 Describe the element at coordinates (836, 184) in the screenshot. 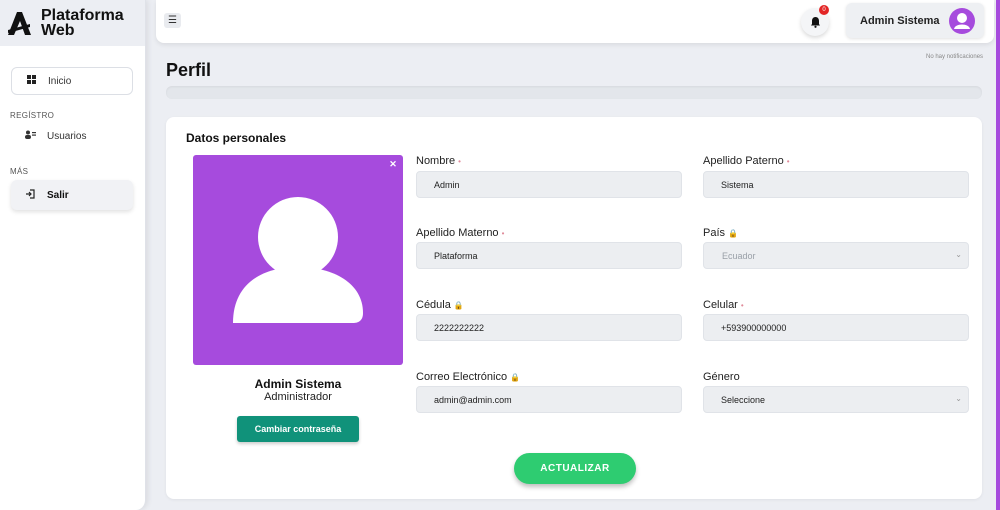

I see `apellido-paterno-input: Sistema` at that location.